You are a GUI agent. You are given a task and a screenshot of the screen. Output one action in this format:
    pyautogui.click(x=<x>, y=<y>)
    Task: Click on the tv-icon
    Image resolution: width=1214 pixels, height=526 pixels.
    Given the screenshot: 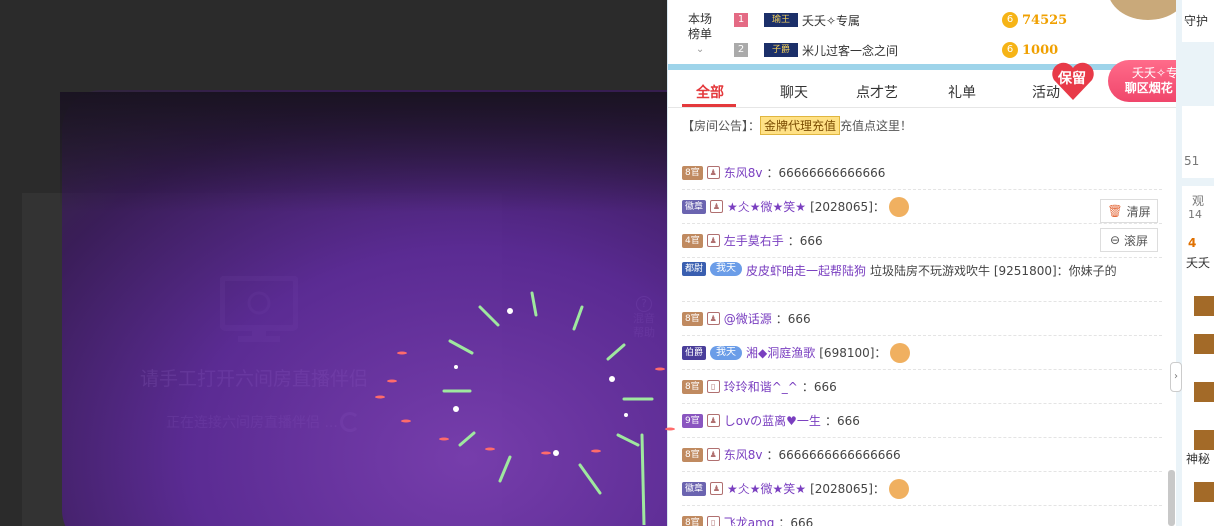 What is the action you would take?
    pyautogui.click(x=259, y=309)
    